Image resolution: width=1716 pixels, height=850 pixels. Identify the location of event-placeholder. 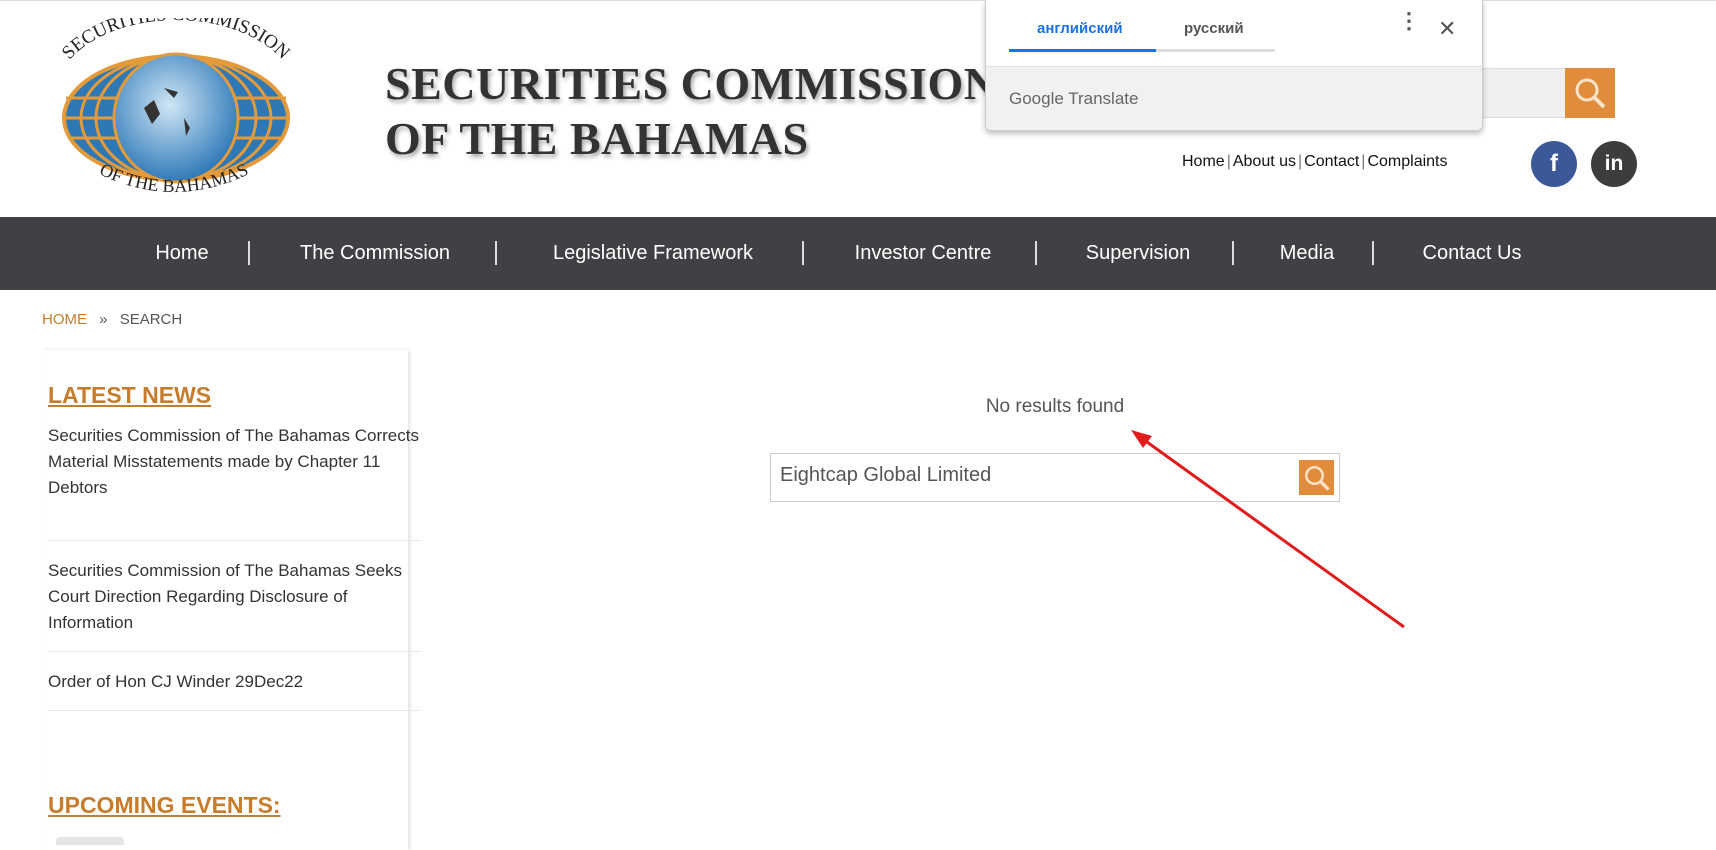
(90, 841).